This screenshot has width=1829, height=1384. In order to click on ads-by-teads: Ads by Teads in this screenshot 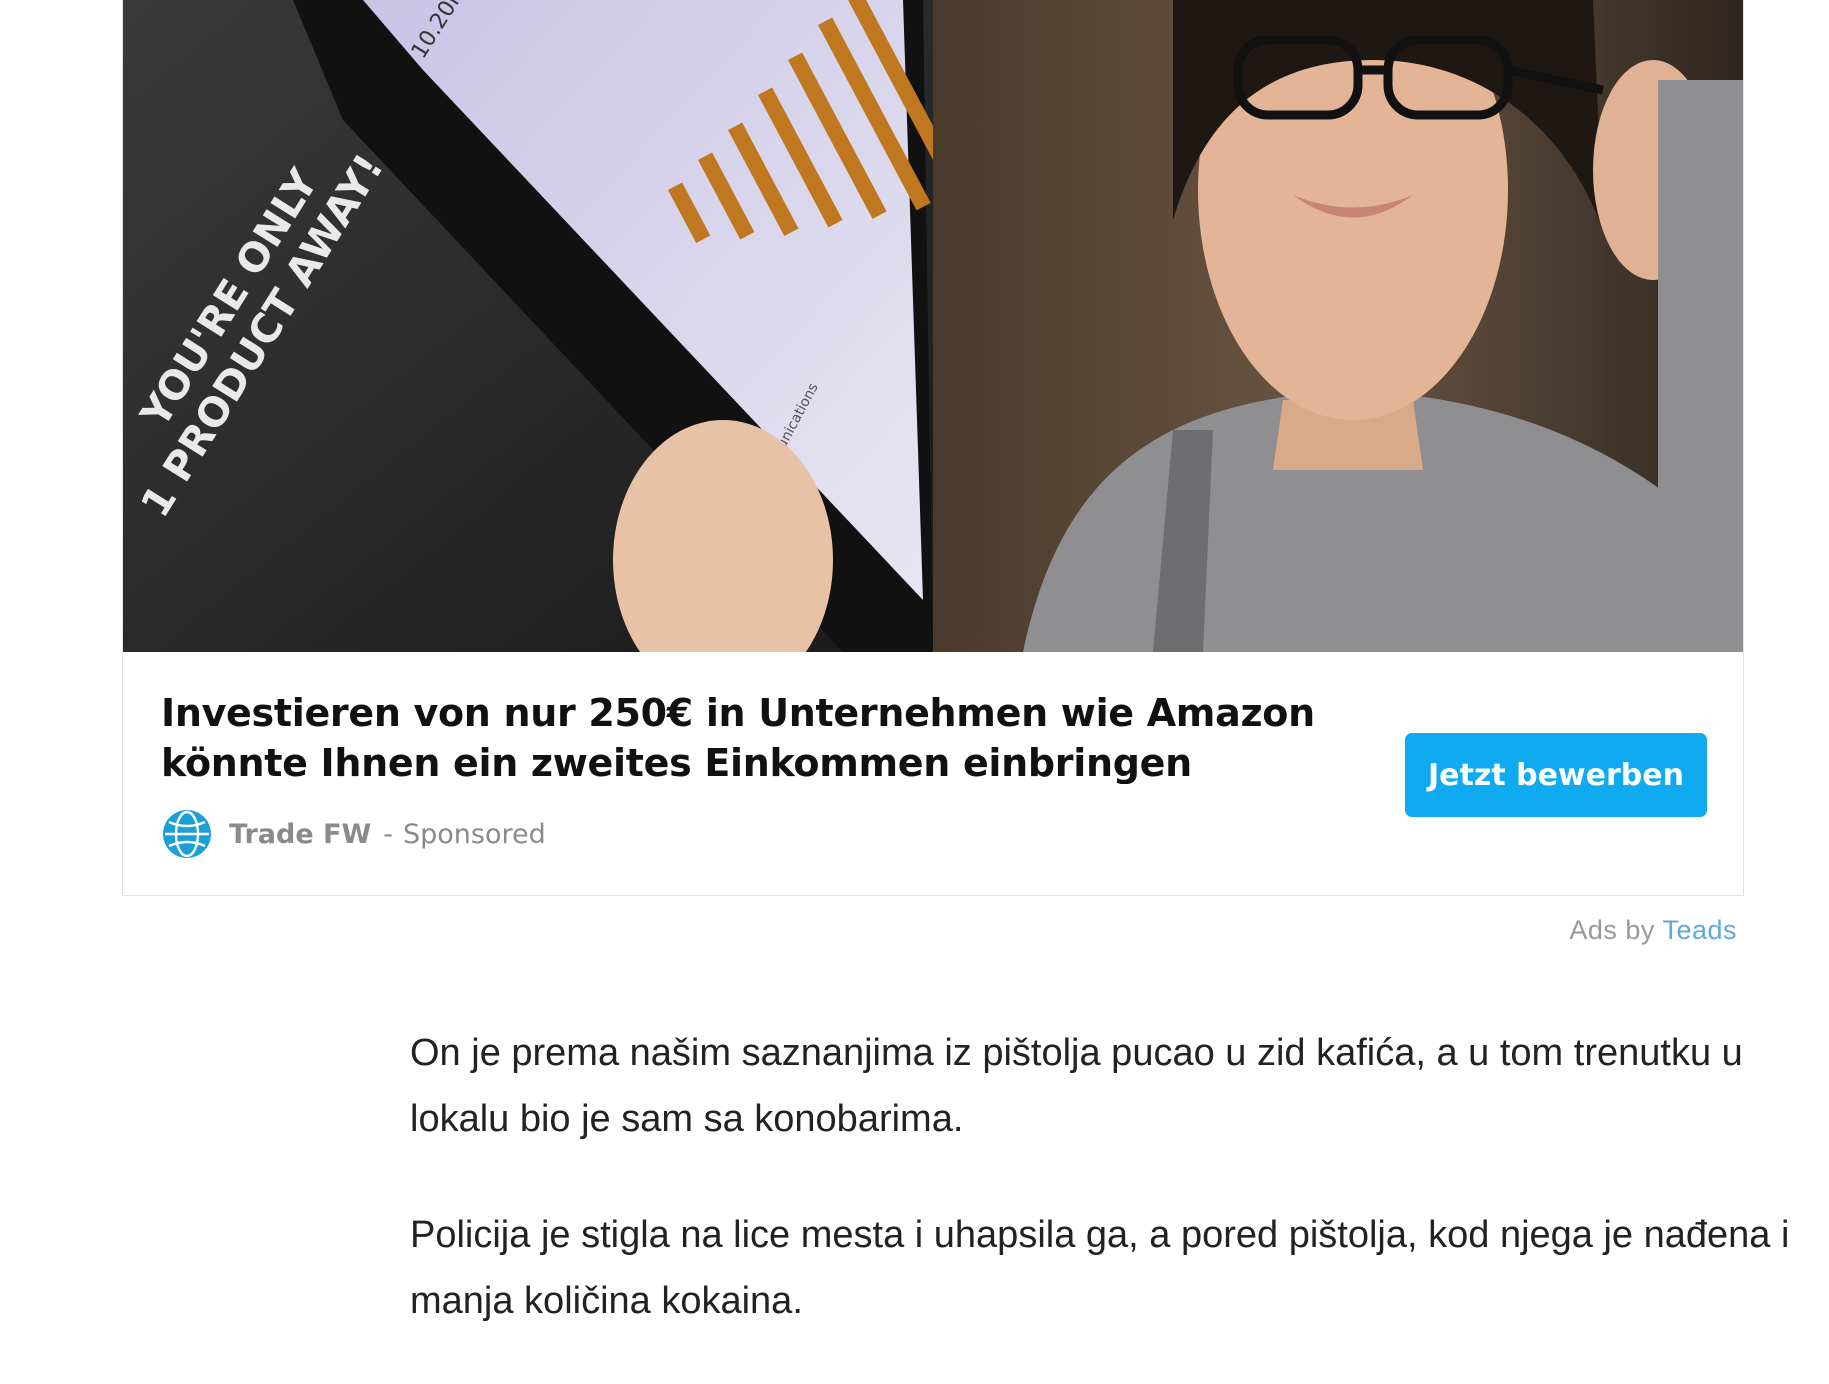, I will do `click(1653, 930)`.